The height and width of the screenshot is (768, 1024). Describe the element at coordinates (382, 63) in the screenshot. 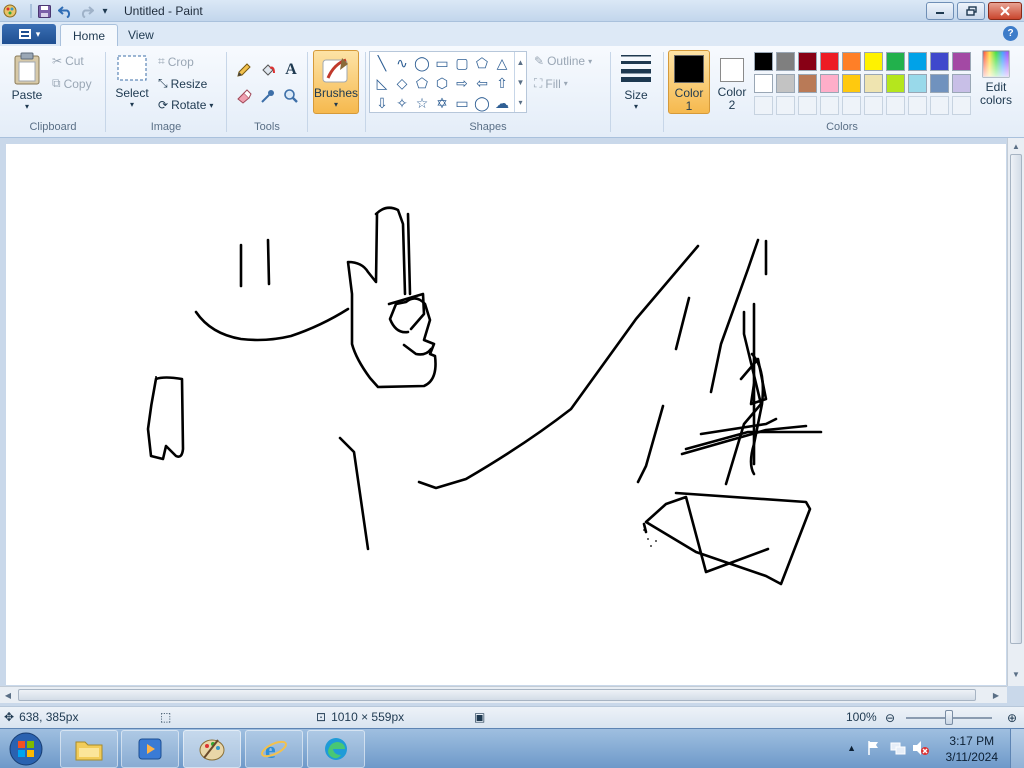

I see `shape-line-icon: ╲` at that location.